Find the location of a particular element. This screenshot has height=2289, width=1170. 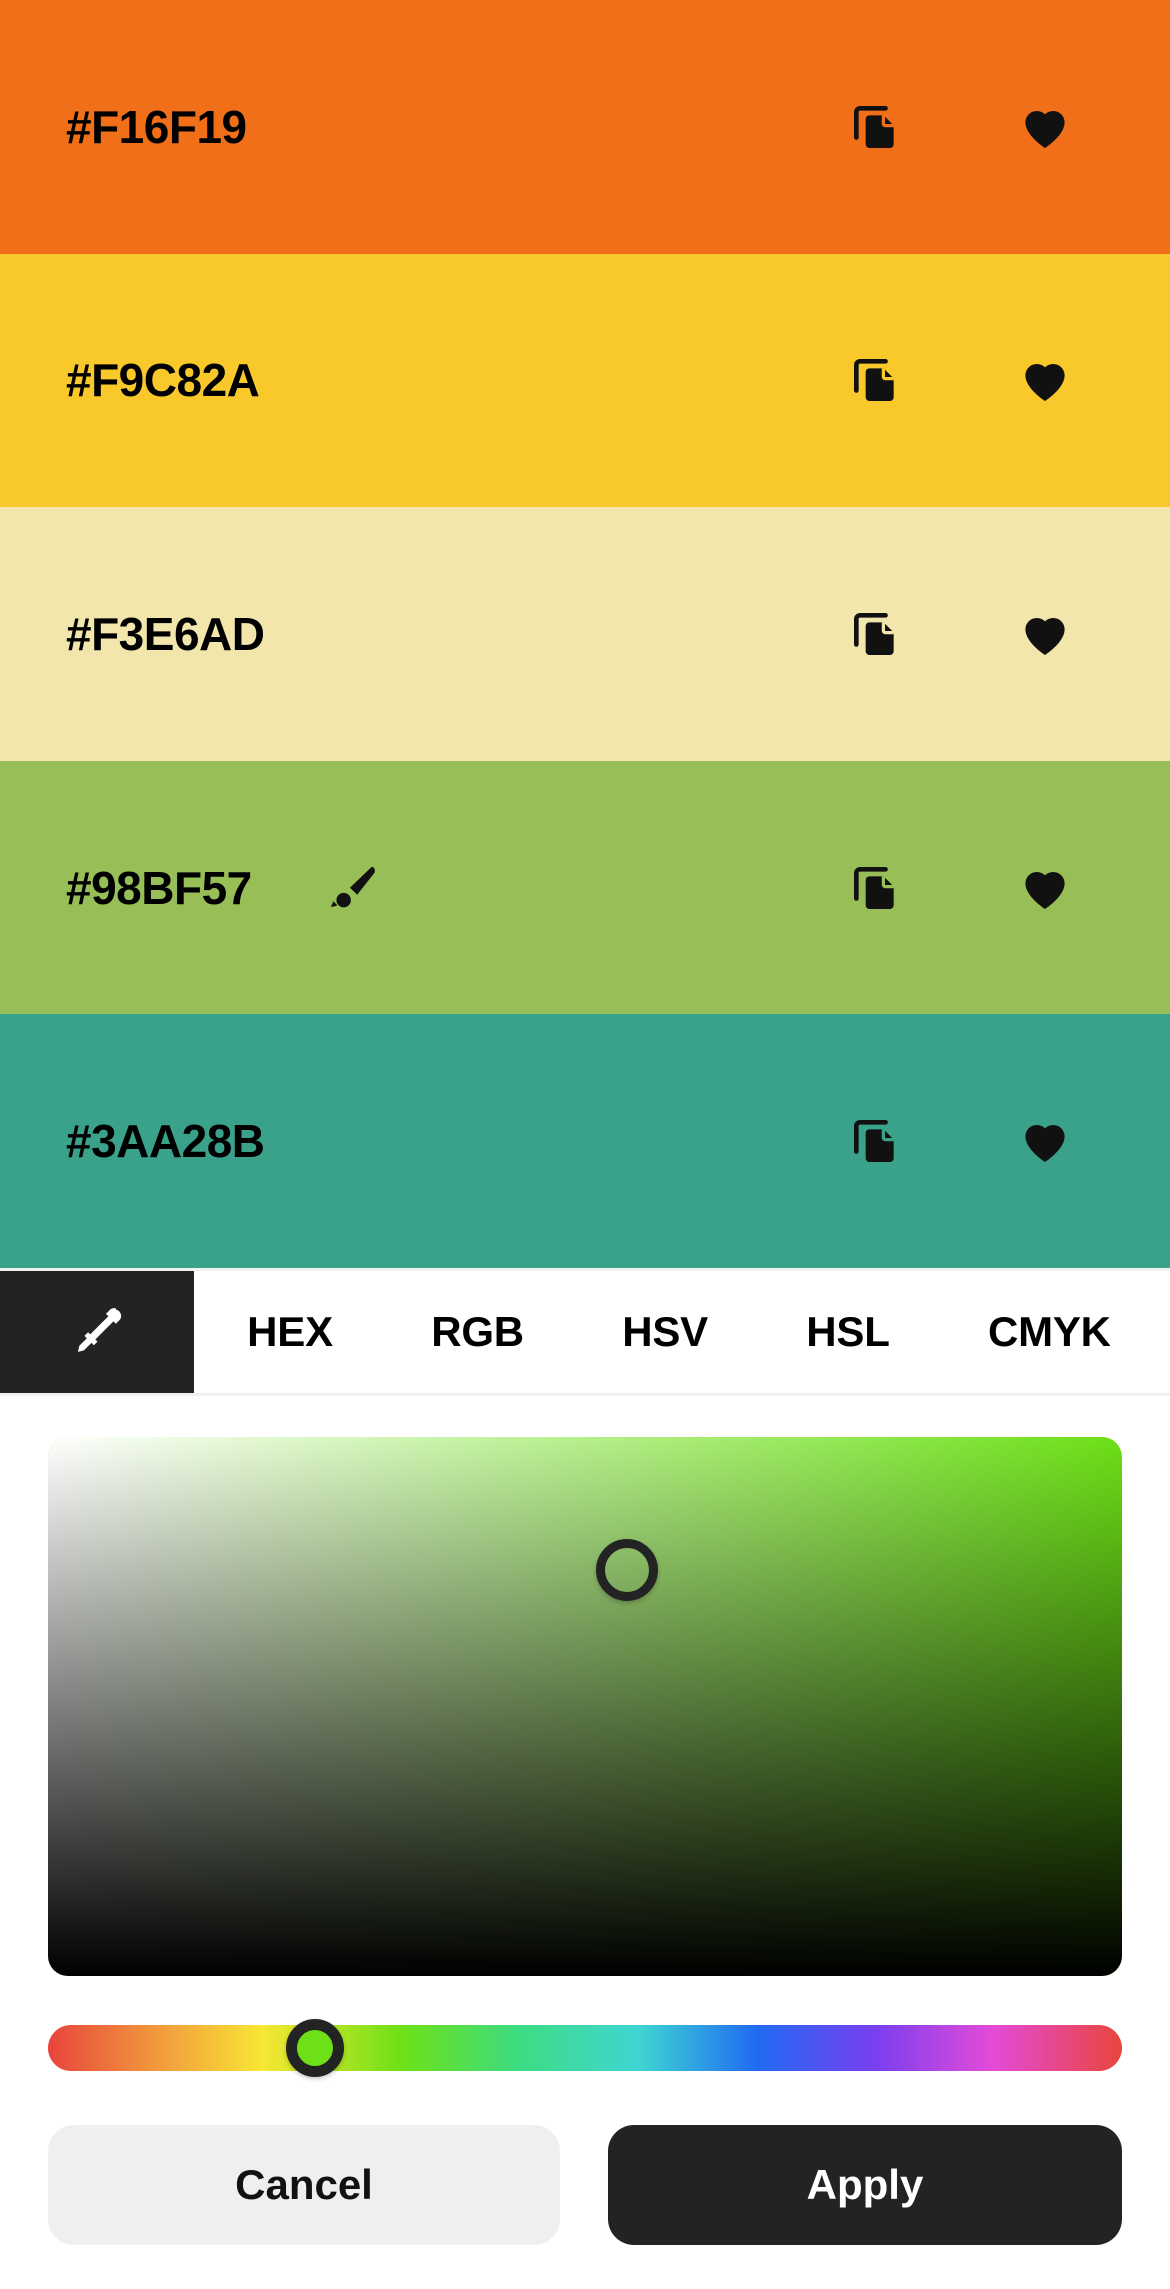

swatch-row: #F3E6AD is located at coordinates (585, 634).